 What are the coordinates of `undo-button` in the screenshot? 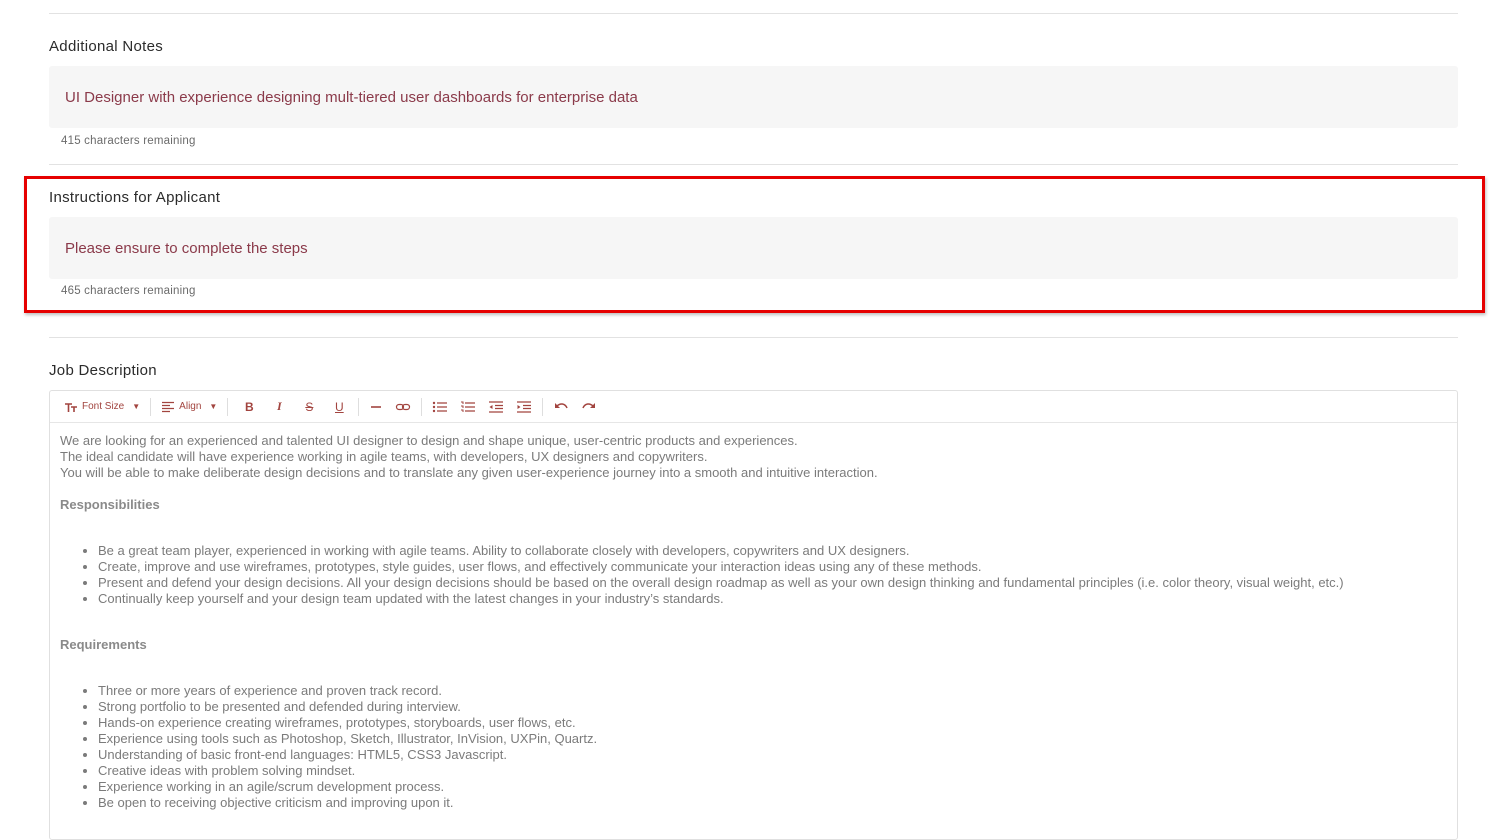 It's located at (561, 406).